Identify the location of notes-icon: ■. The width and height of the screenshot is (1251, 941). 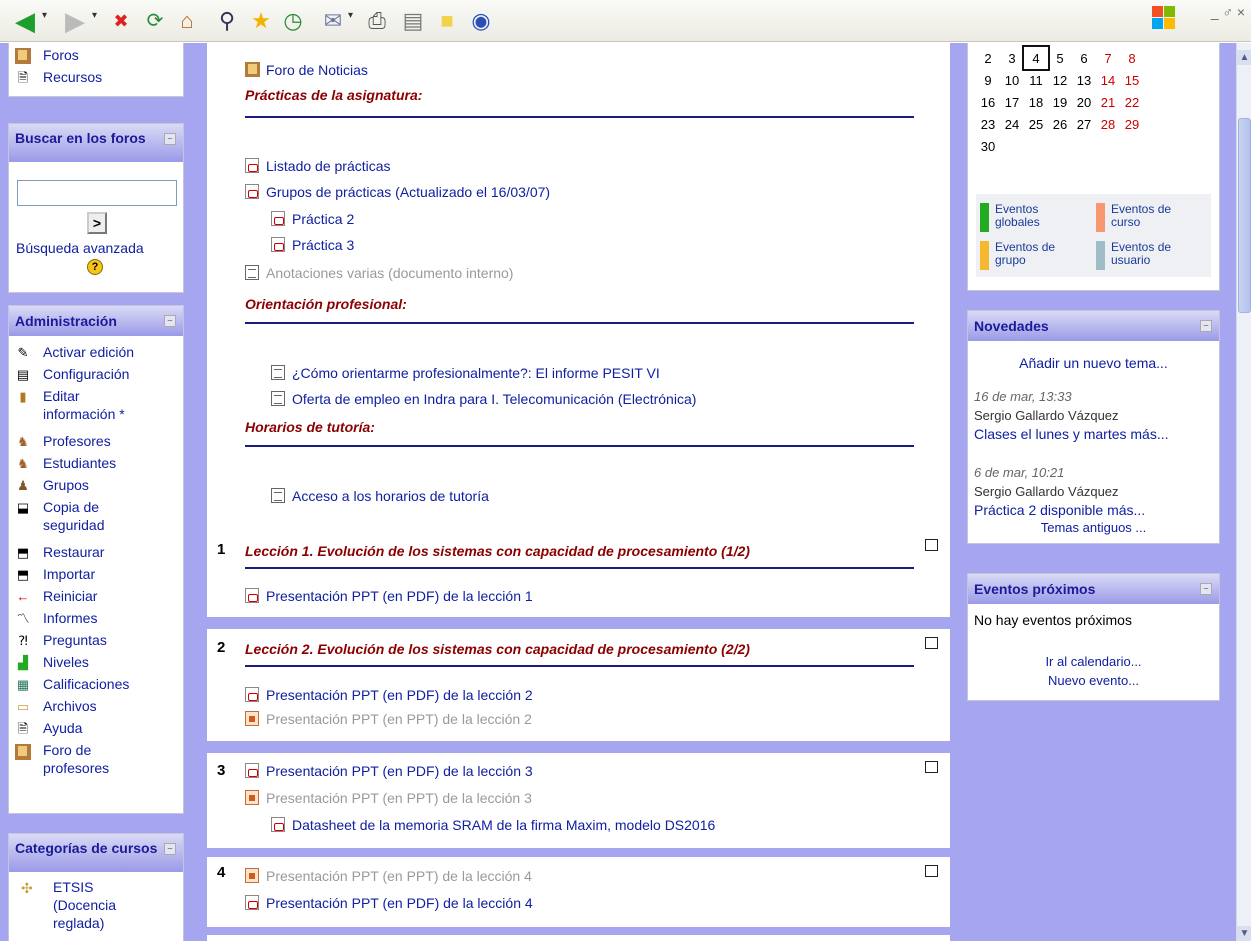
(447, 21).